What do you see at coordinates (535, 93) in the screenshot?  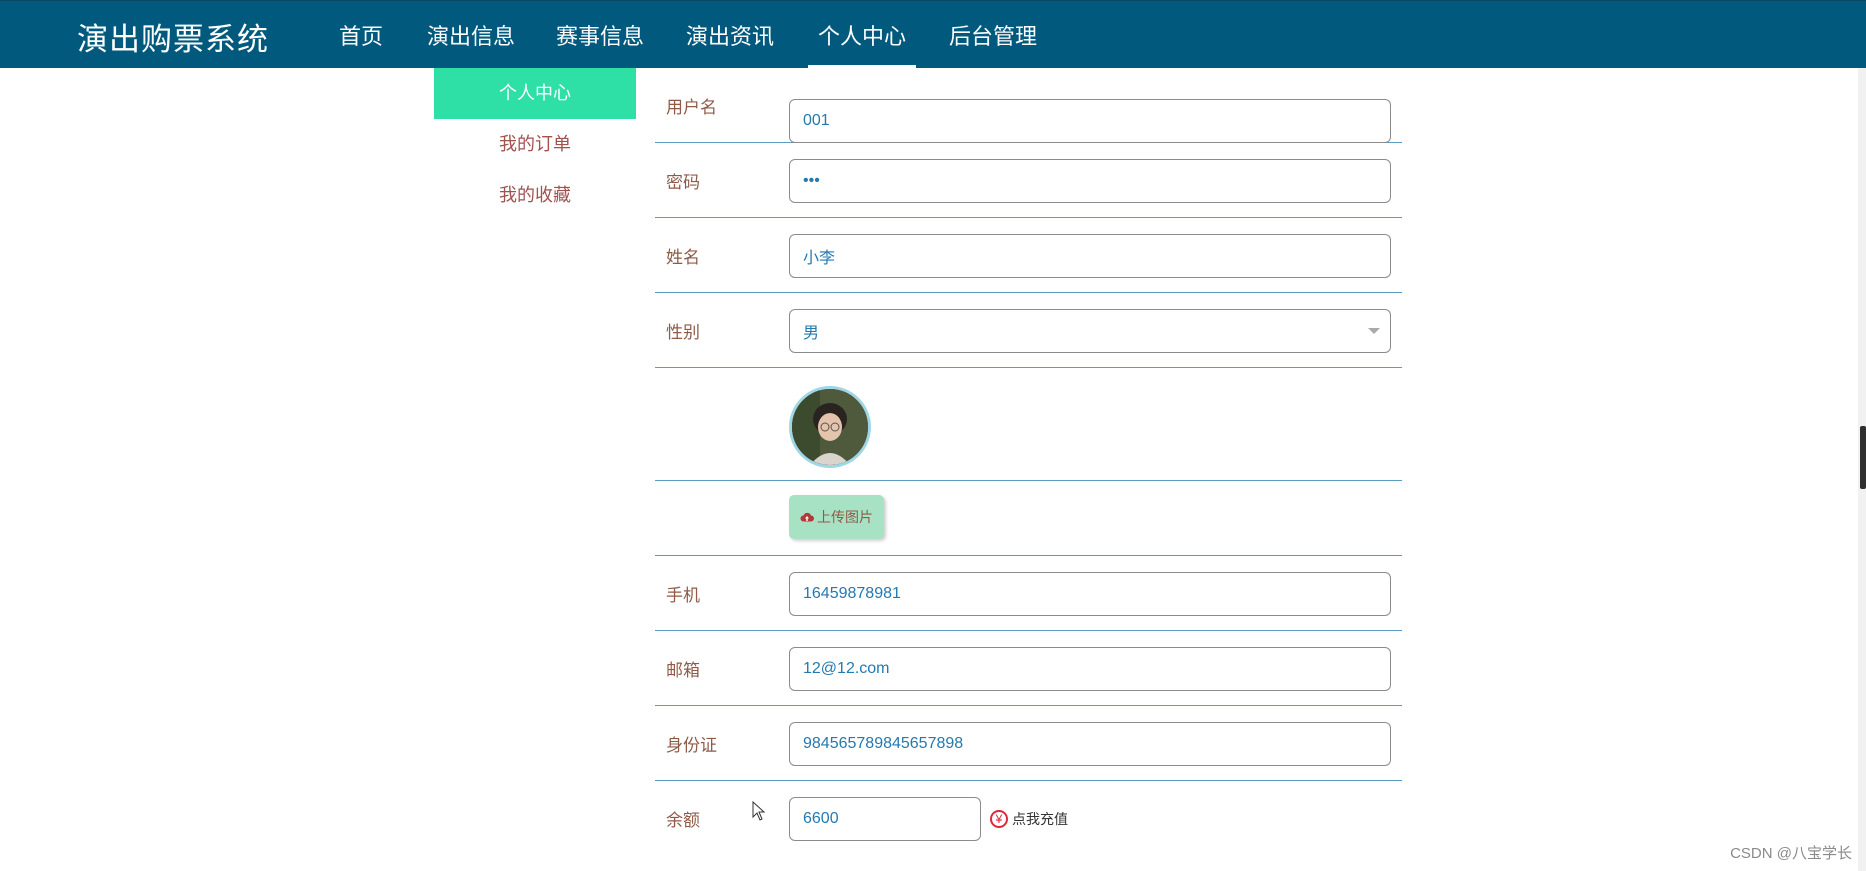 I see `side-item-personal-center: 个人中心` at bounding box center [535, 93].